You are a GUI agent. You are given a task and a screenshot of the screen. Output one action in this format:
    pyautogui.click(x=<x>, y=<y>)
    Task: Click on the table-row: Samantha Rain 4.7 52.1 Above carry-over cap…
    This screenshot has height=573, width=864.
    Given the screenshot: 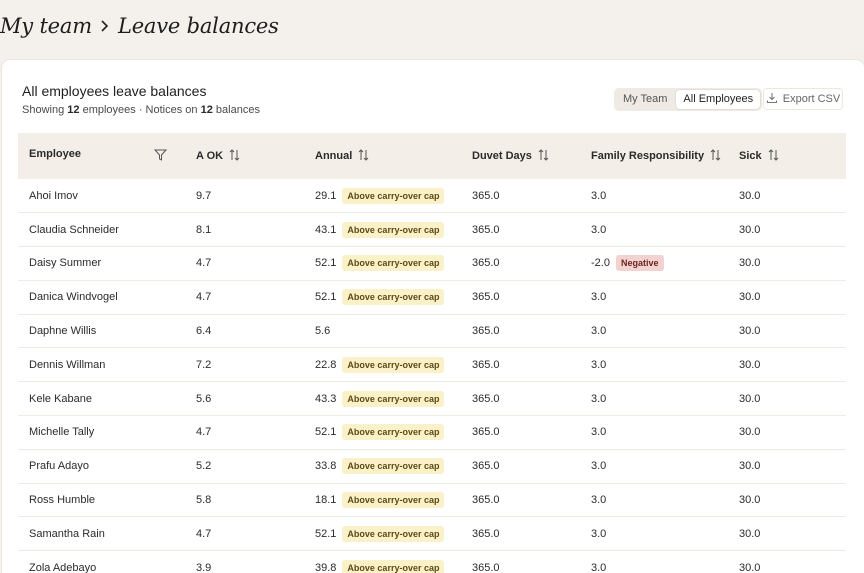 What is the action you would take?
    pyautogui.click(x=432, y=534)
    